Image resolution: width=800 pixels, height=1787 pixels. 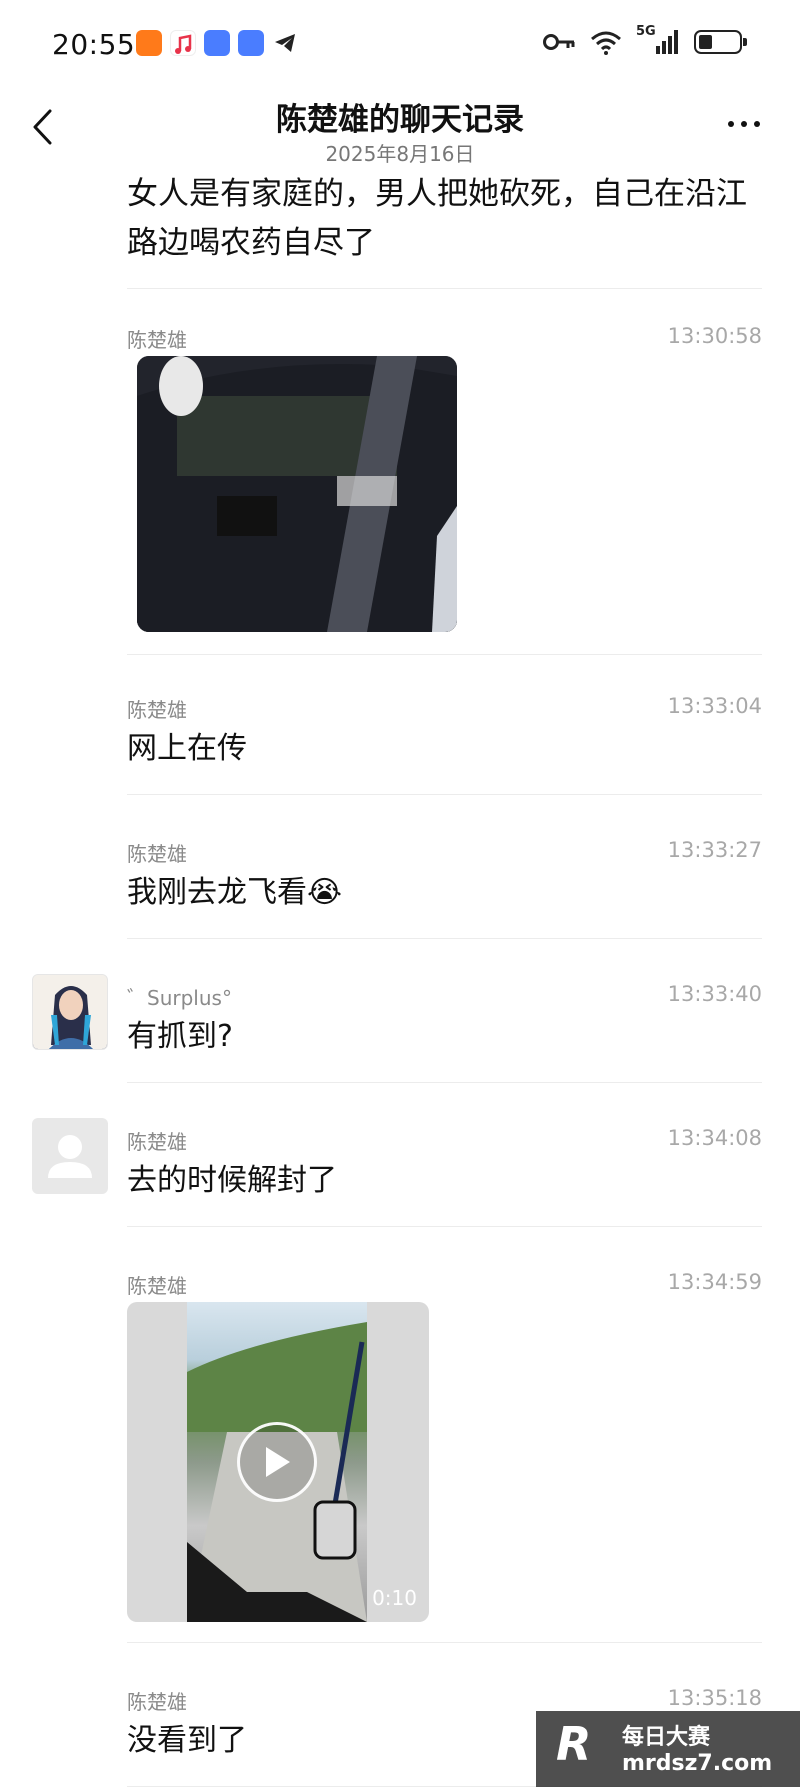 I want to click on message-text: 网上在传, so click(x=187, y=748).